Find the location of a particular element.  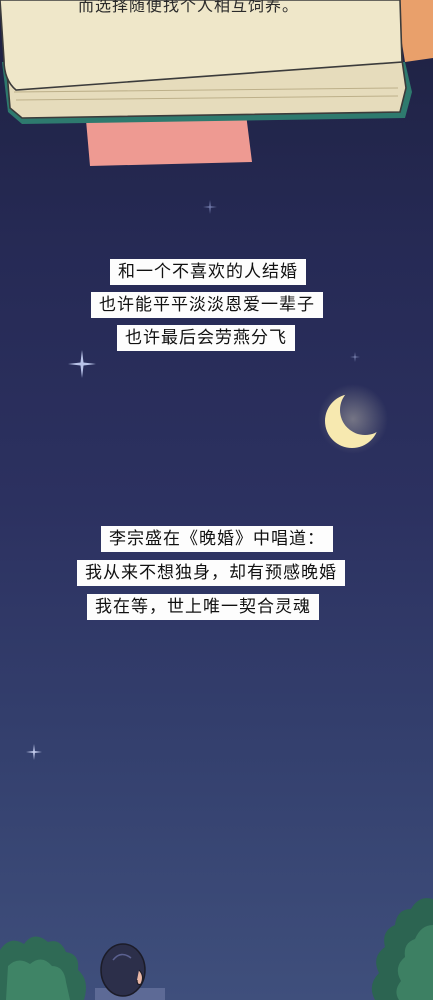

book-text: 而选择随便找个人相互饲养。 is located at coordinates (189, 7).